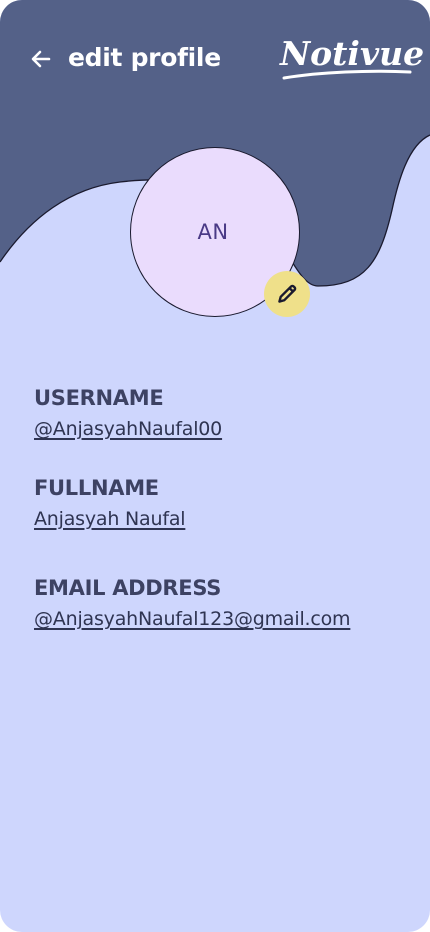 The height and width of the screenshot is (932, 430). I want to click on brand-logo: Notivue, so click(352, 58).